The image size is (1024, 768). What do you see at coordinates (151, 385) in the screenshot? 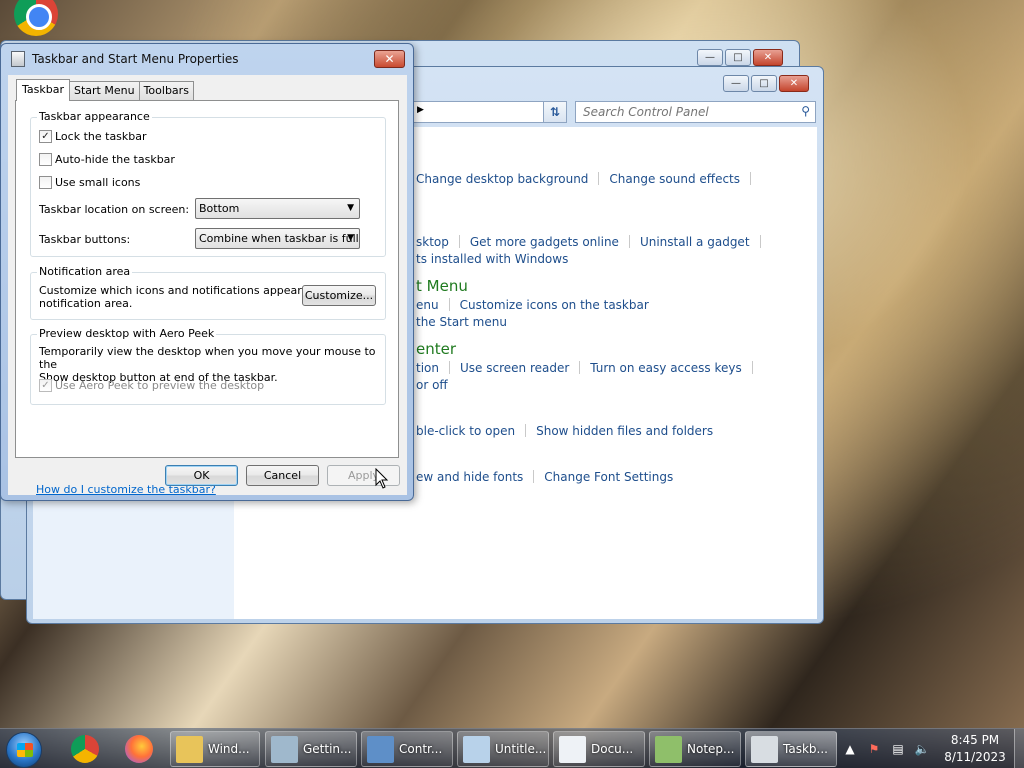
I see `aero-peek-checkbox-row: ✓ Use Aero Peek to preview the desktop` at bounding box center [151, 385].